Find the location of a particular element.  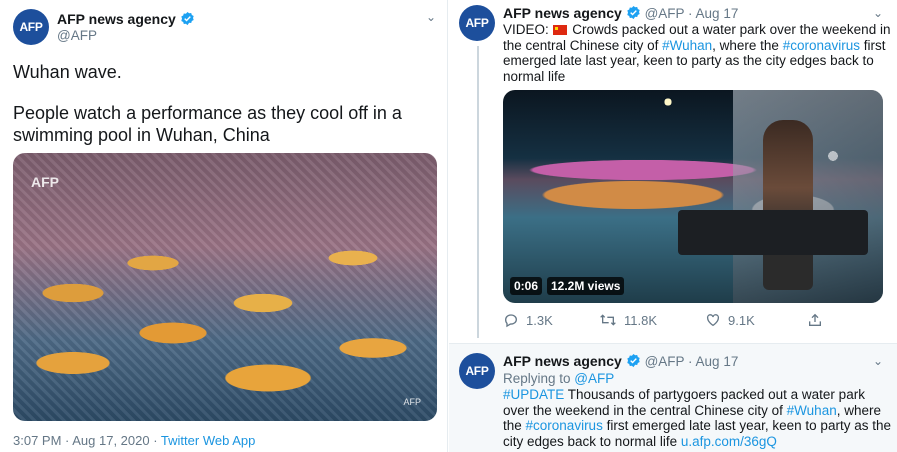

replying-to-label: Replying to is located at coordinates (539, 378).